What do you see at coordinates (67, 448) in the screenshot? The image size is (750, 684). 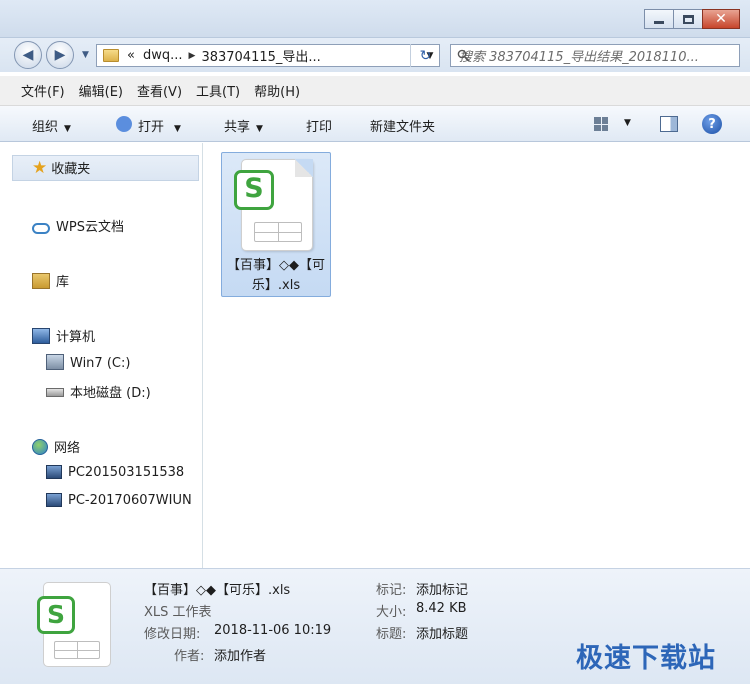 I see `nav-label: 网络` at bounding box center [67, 448].